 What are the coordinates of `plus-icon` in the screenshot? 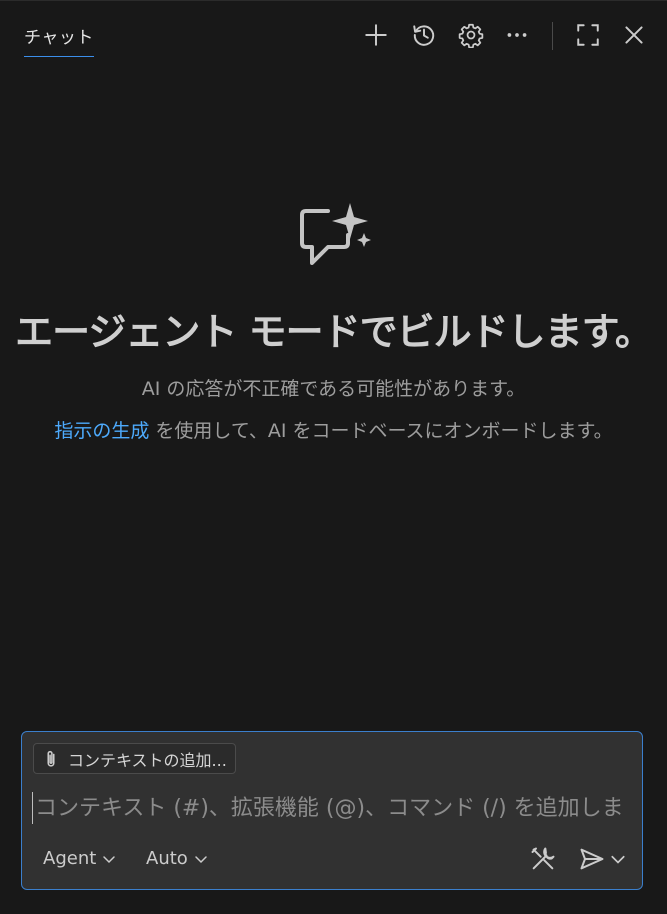 It's located at (376, 35).